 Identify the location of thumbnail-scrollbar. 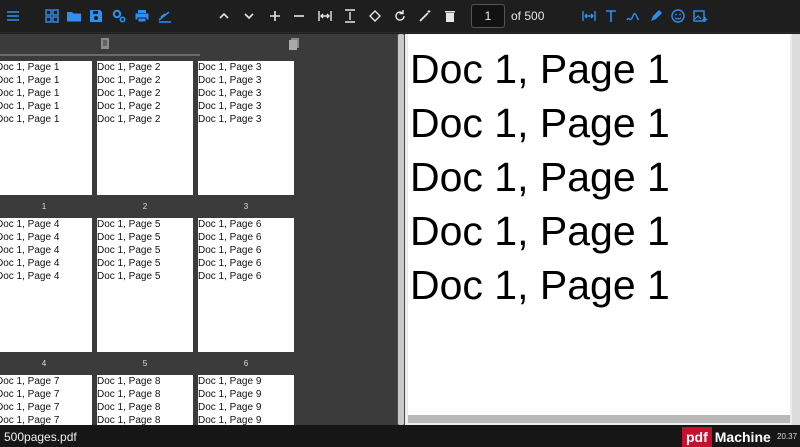
(401, 229).